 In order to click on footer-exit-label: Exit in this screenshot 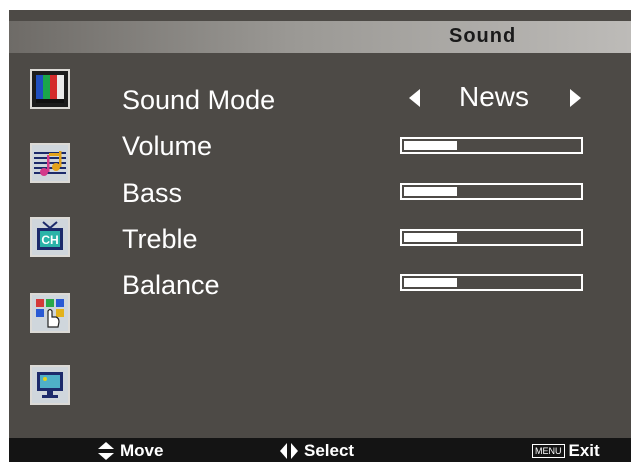, I will do `click(584, 450)`.